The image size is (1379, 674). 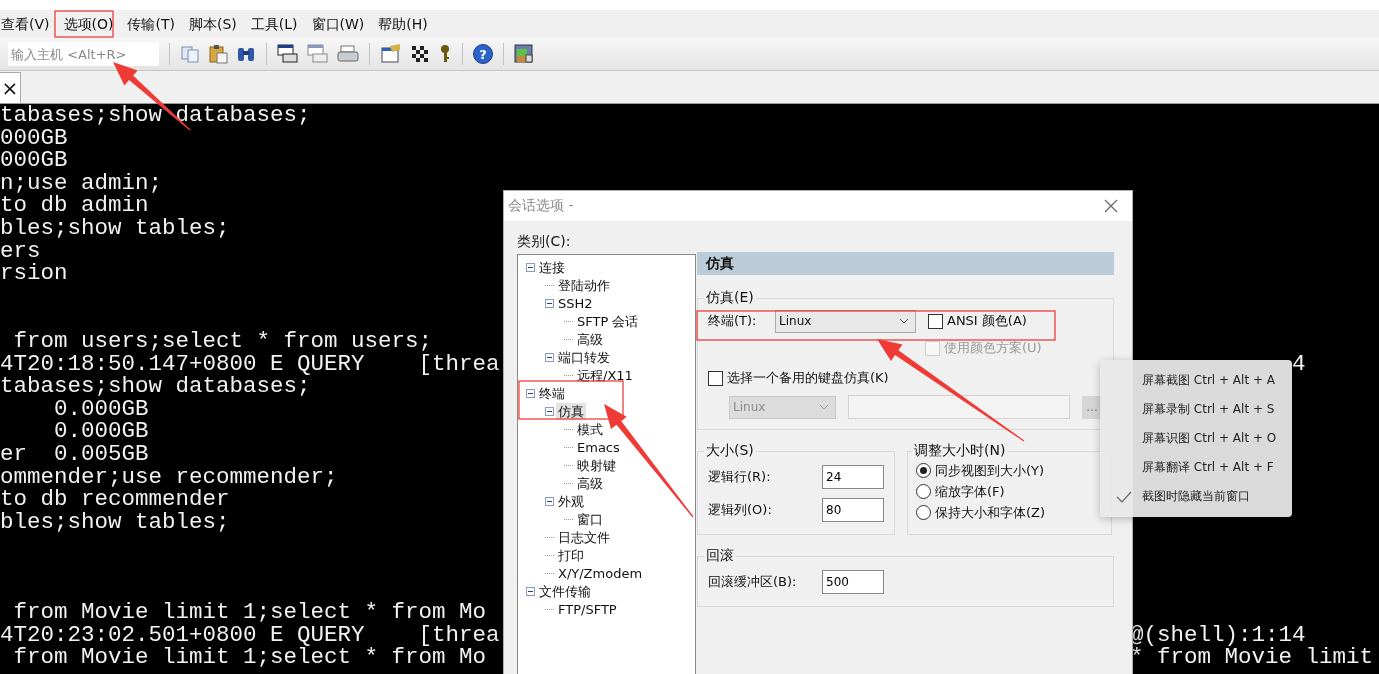 What do you see at coordinates (216, 24) in the screenshot?
I see `menu-item: 脚本(S)` at bounding box center [216, 24].